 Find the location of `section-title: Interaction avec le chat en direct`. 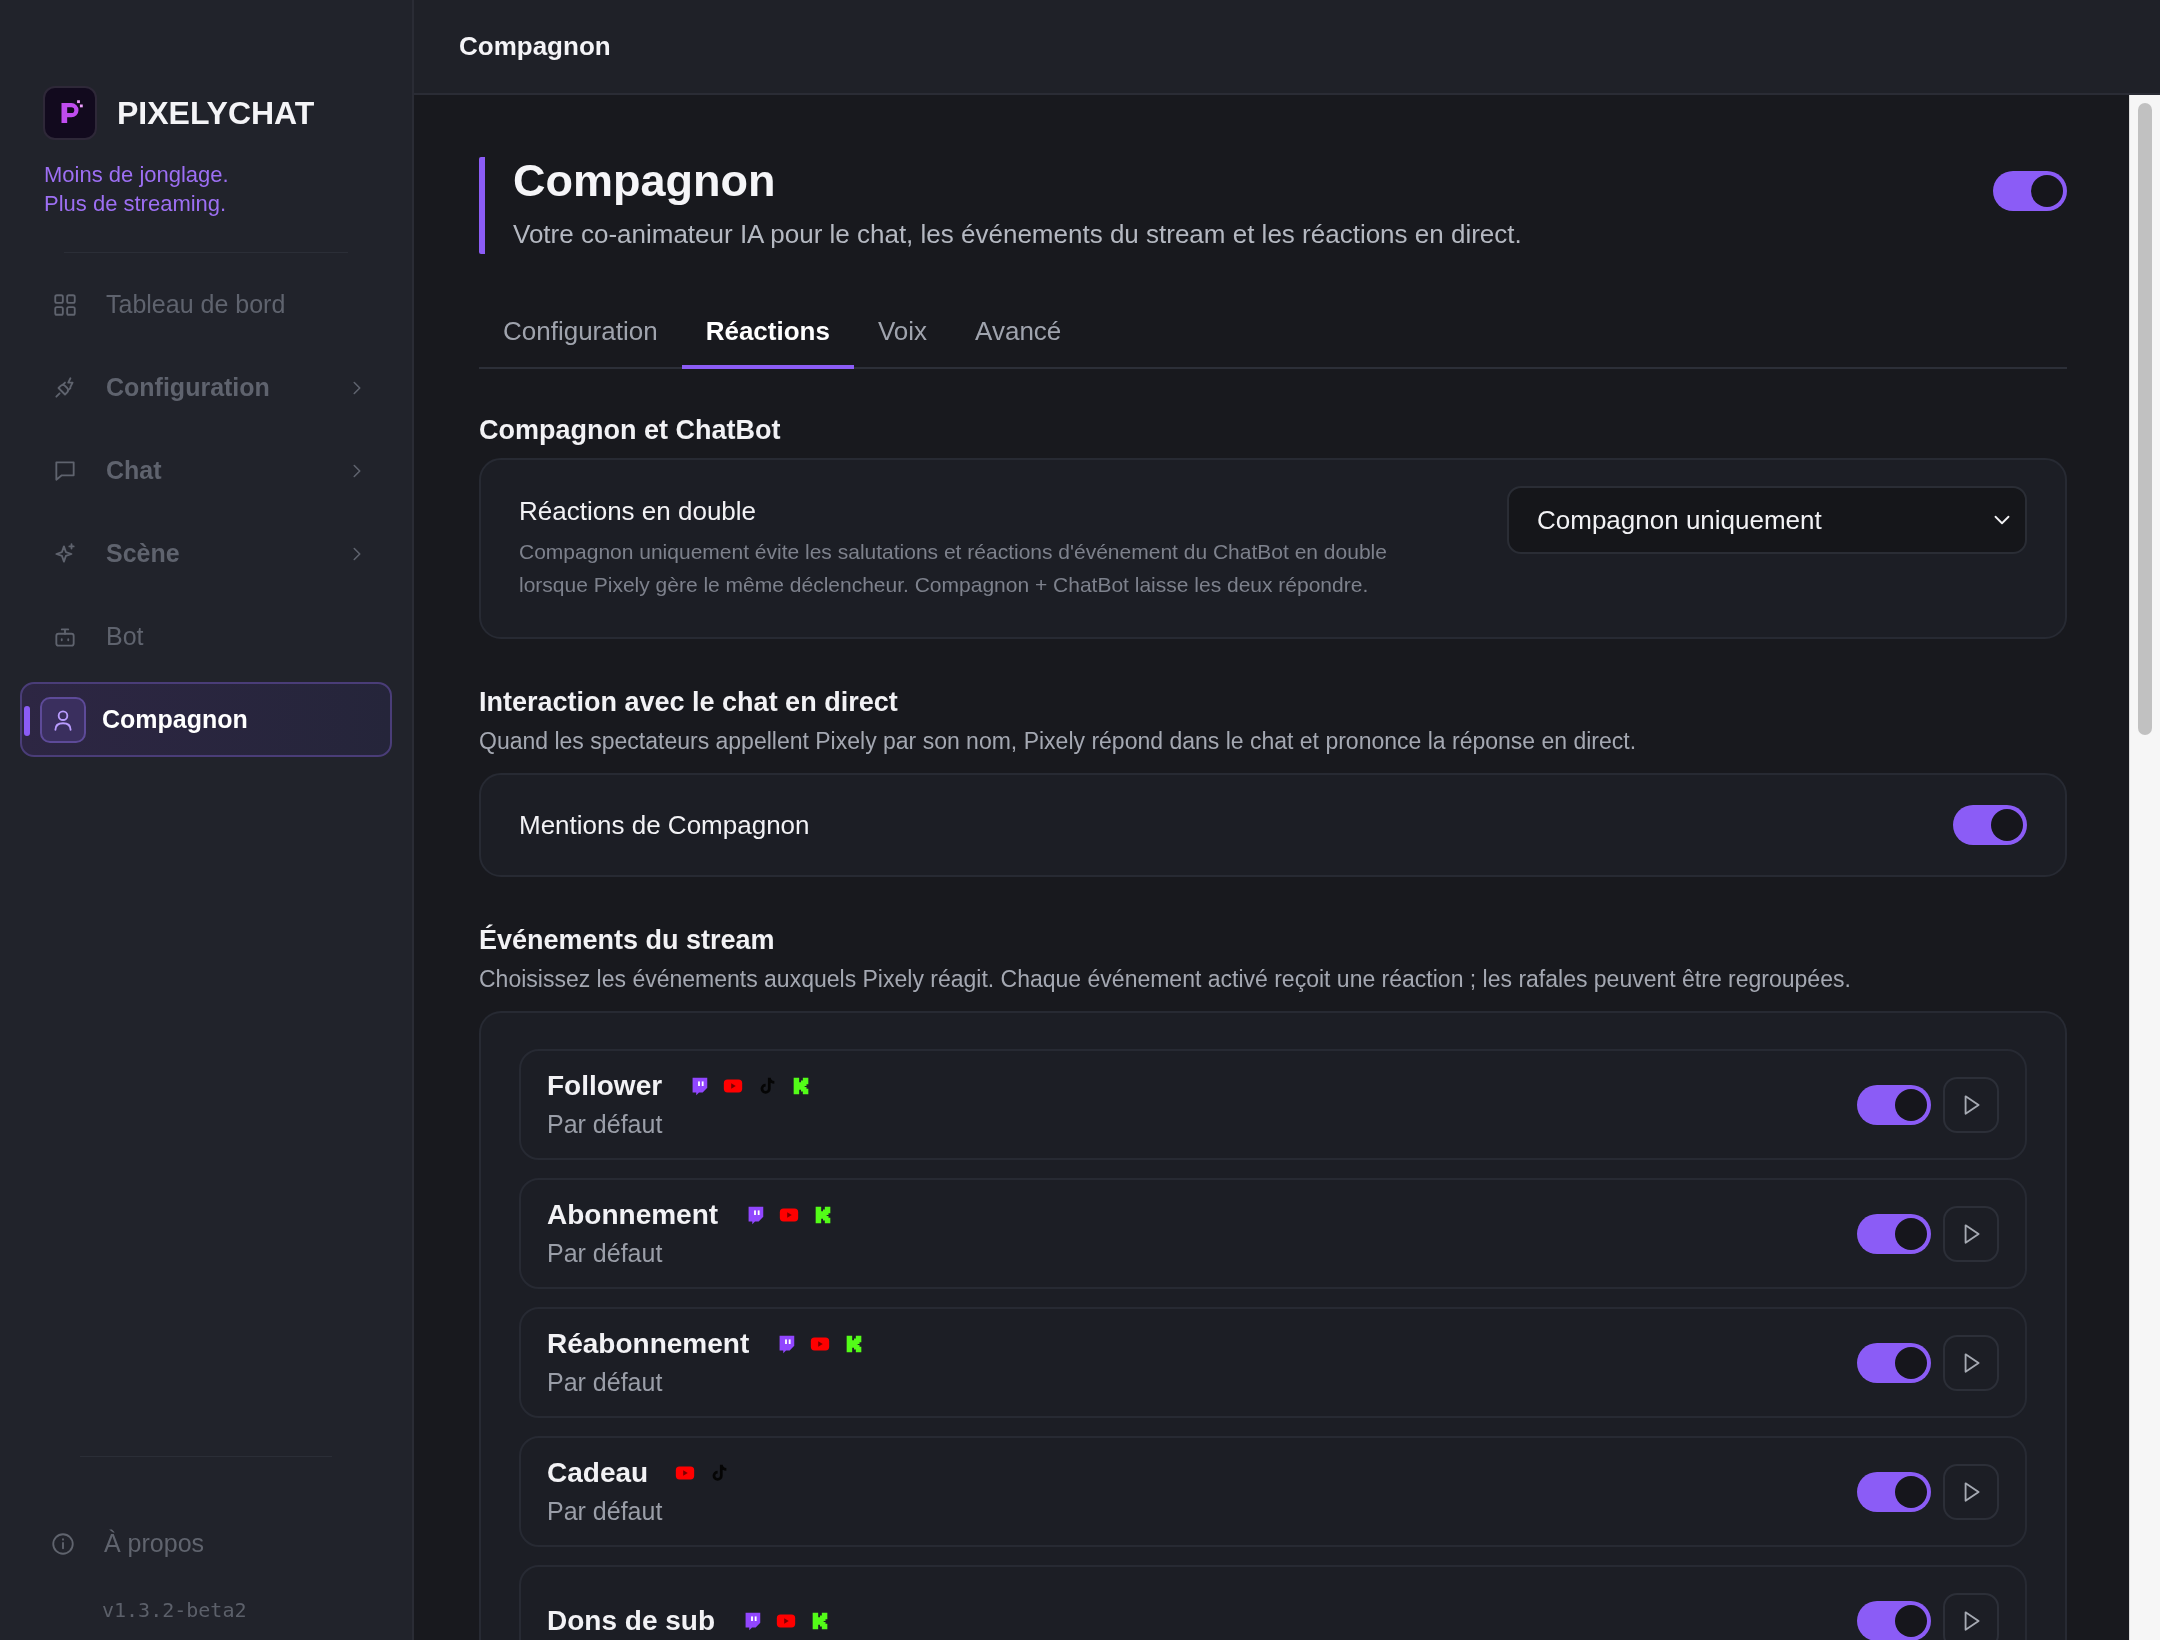

section-title: Interaction avec le chat en direct is located at coordinates (689, 702).